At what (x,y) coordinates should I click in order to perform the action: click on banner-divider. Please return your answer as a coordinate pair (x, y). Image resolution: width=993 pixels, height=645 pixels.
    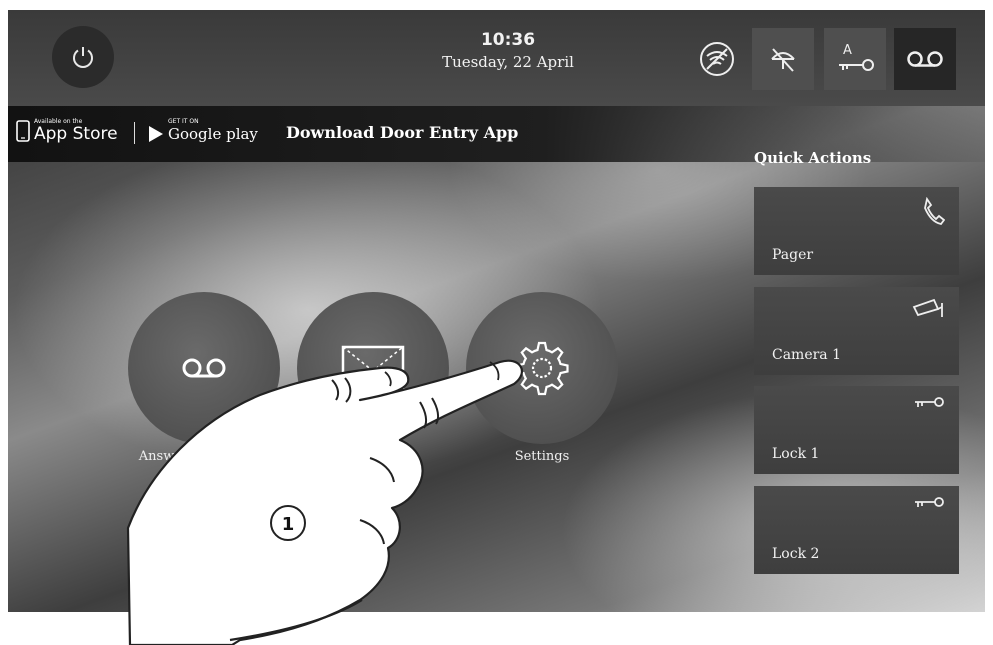
    Looking at the image, I should click on (134, 133).